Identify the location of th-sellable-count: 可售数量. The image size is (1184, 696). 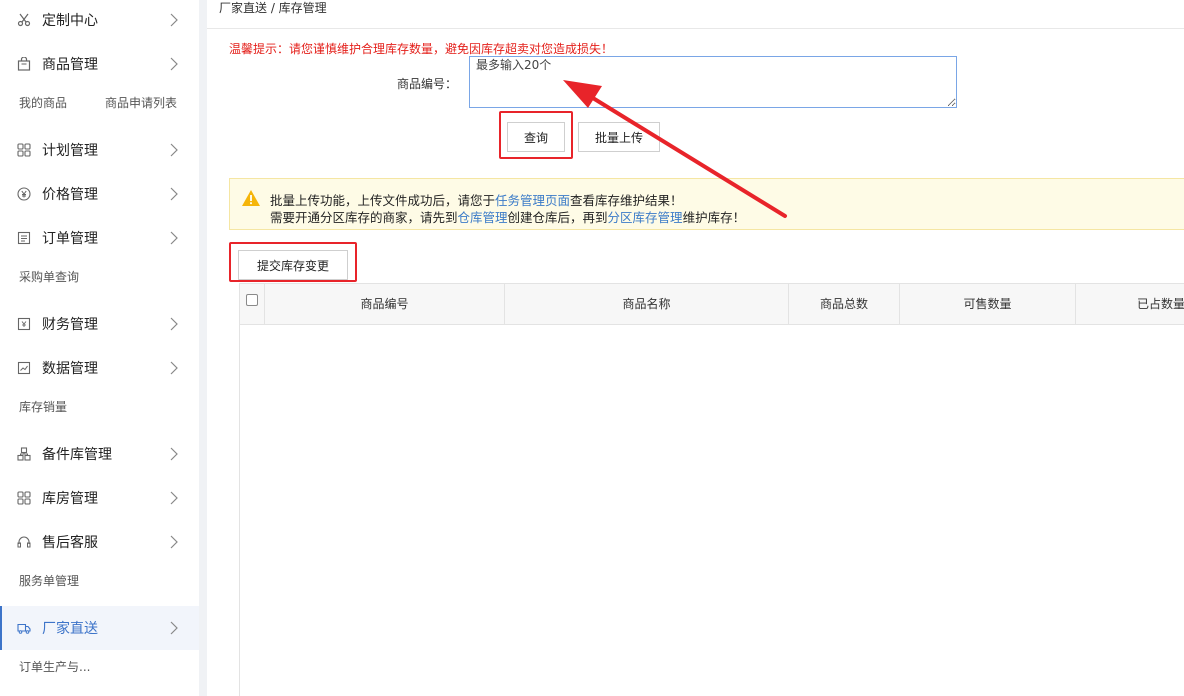
(988, 304).